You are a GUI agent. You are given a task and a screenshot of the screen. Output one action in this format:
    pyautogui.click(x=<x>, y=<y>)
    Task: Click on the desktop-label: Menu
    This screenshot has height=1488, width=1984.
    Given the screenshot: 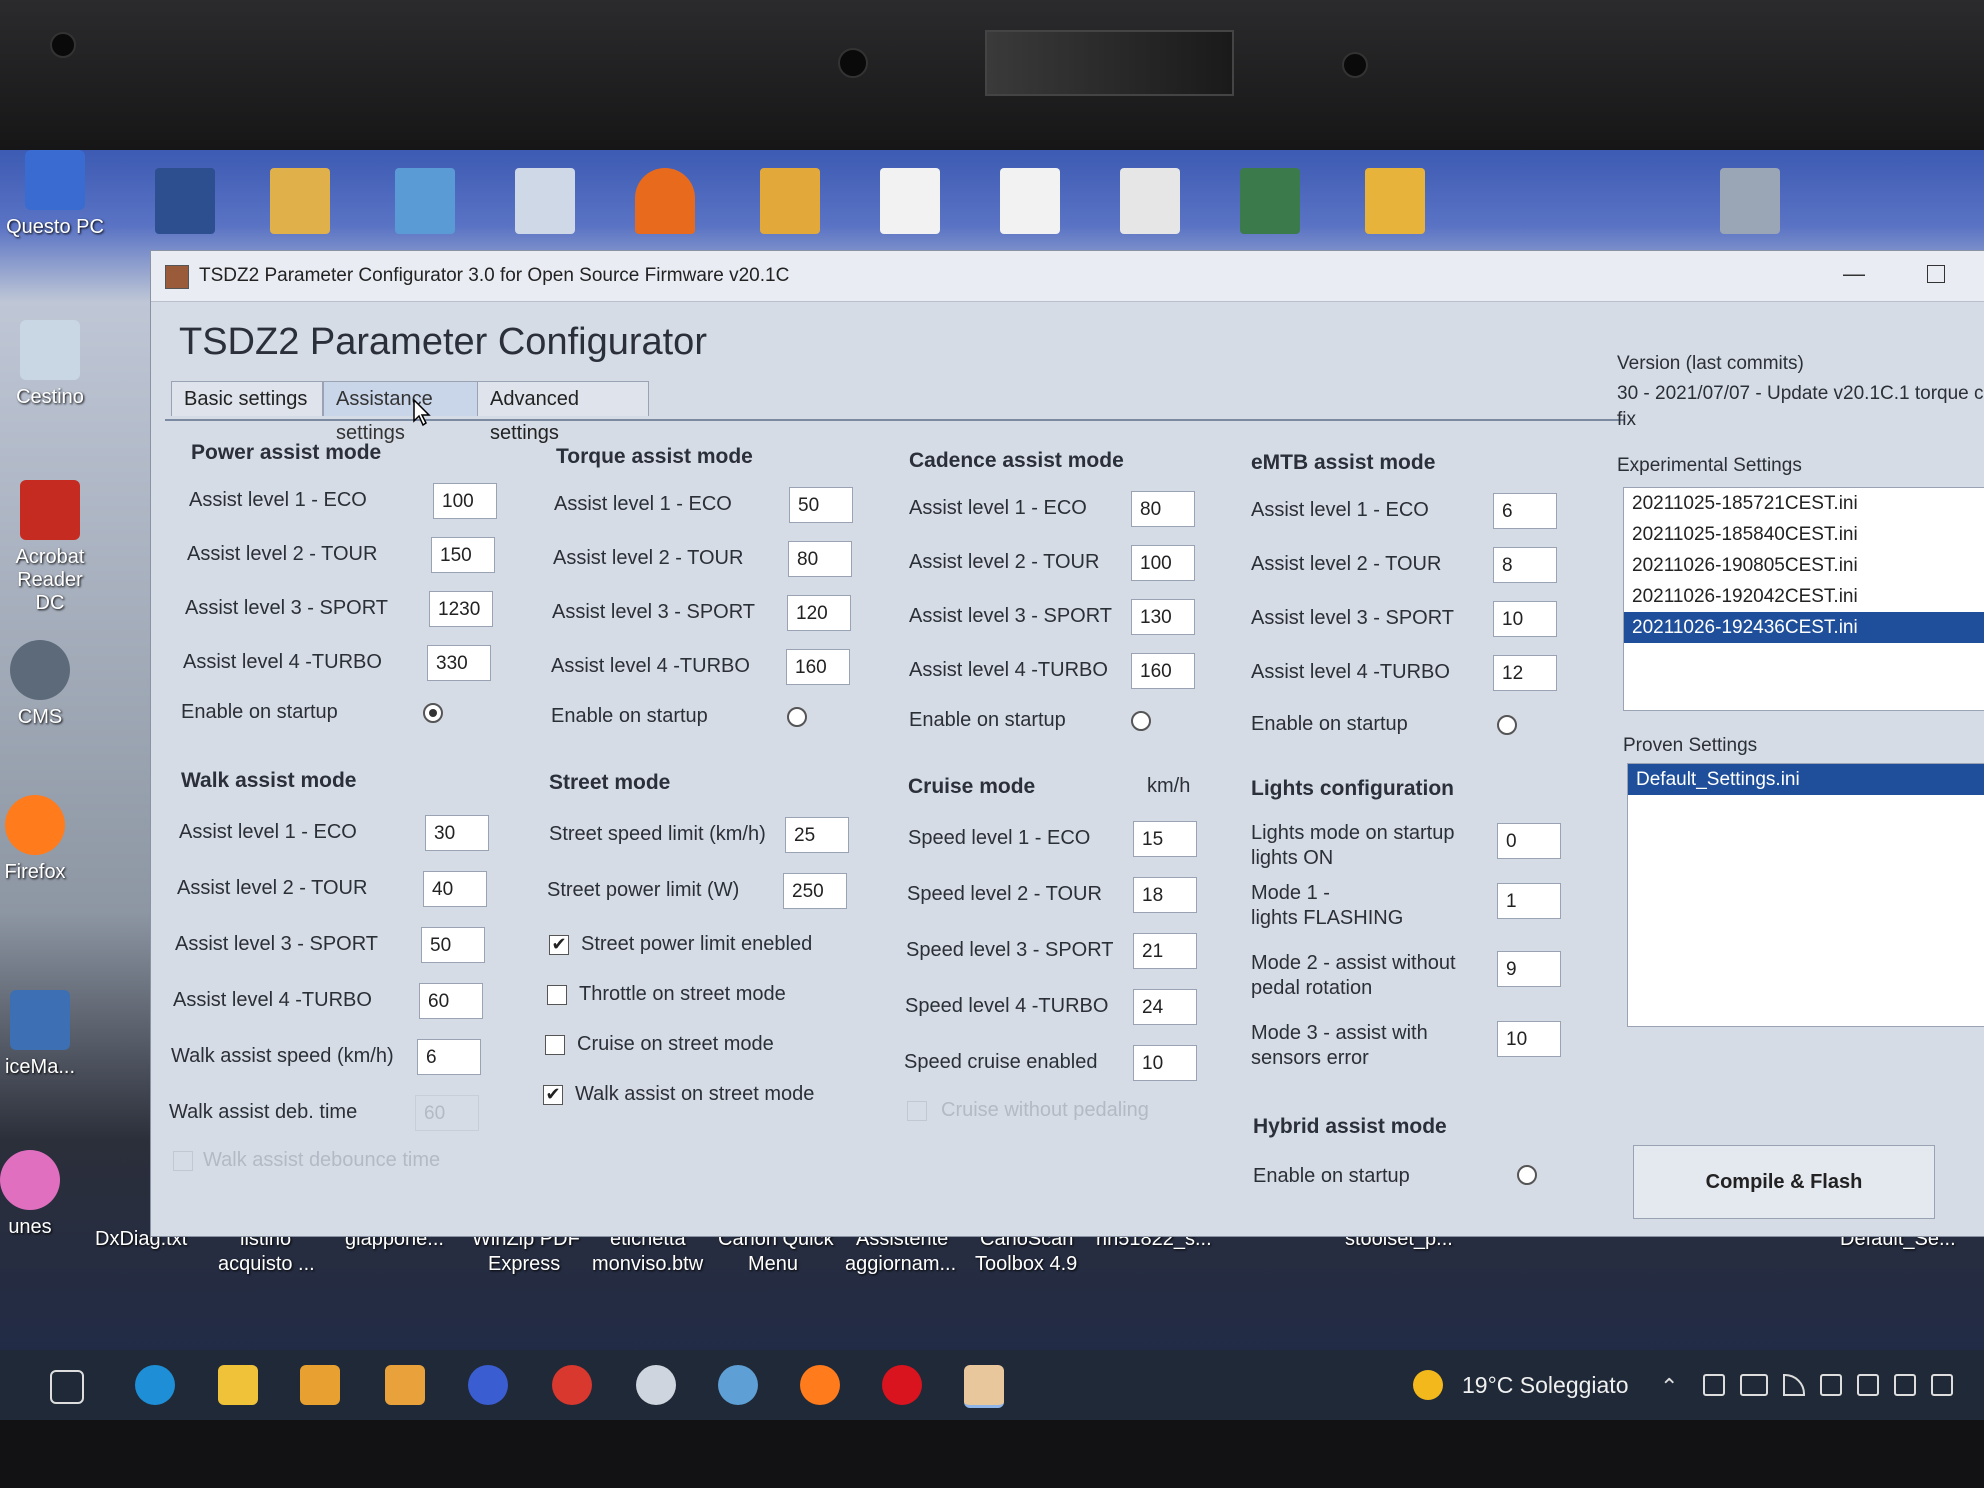 What is the action you would take?
    pyautogui.click(x=773, y=1264)
    